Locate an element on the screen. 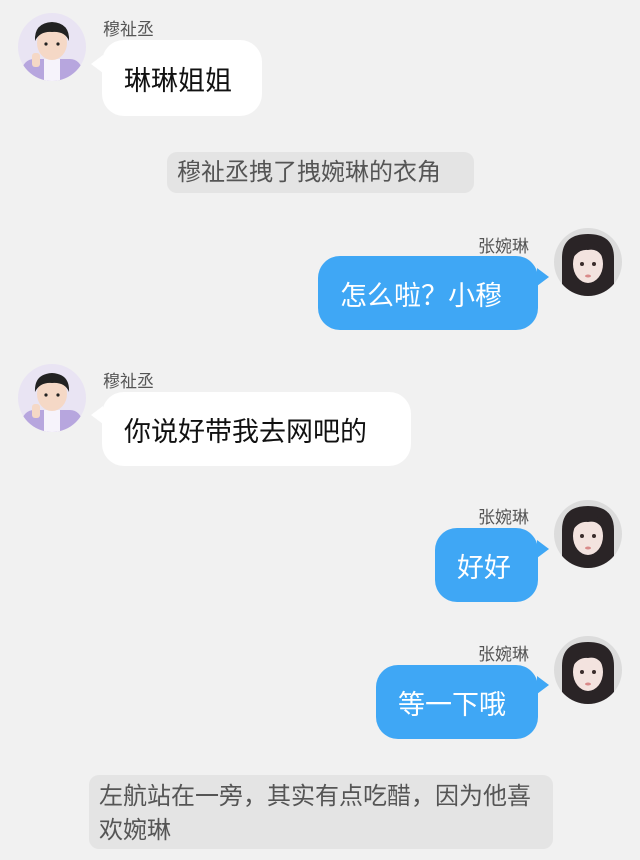 The height and width of the screenshot is (860, 640). message-bubble: 你说好带我去网吧的 is located at coordinates (256, 429).